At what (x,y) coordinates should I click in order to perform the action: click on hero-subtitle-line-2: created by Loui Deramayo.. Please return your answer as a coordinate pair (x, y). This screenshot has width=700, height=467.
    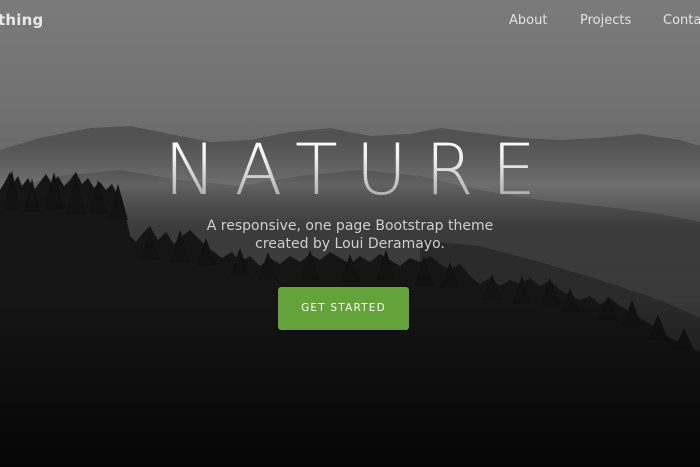
    Looking at the image, I should click on (350, 244).